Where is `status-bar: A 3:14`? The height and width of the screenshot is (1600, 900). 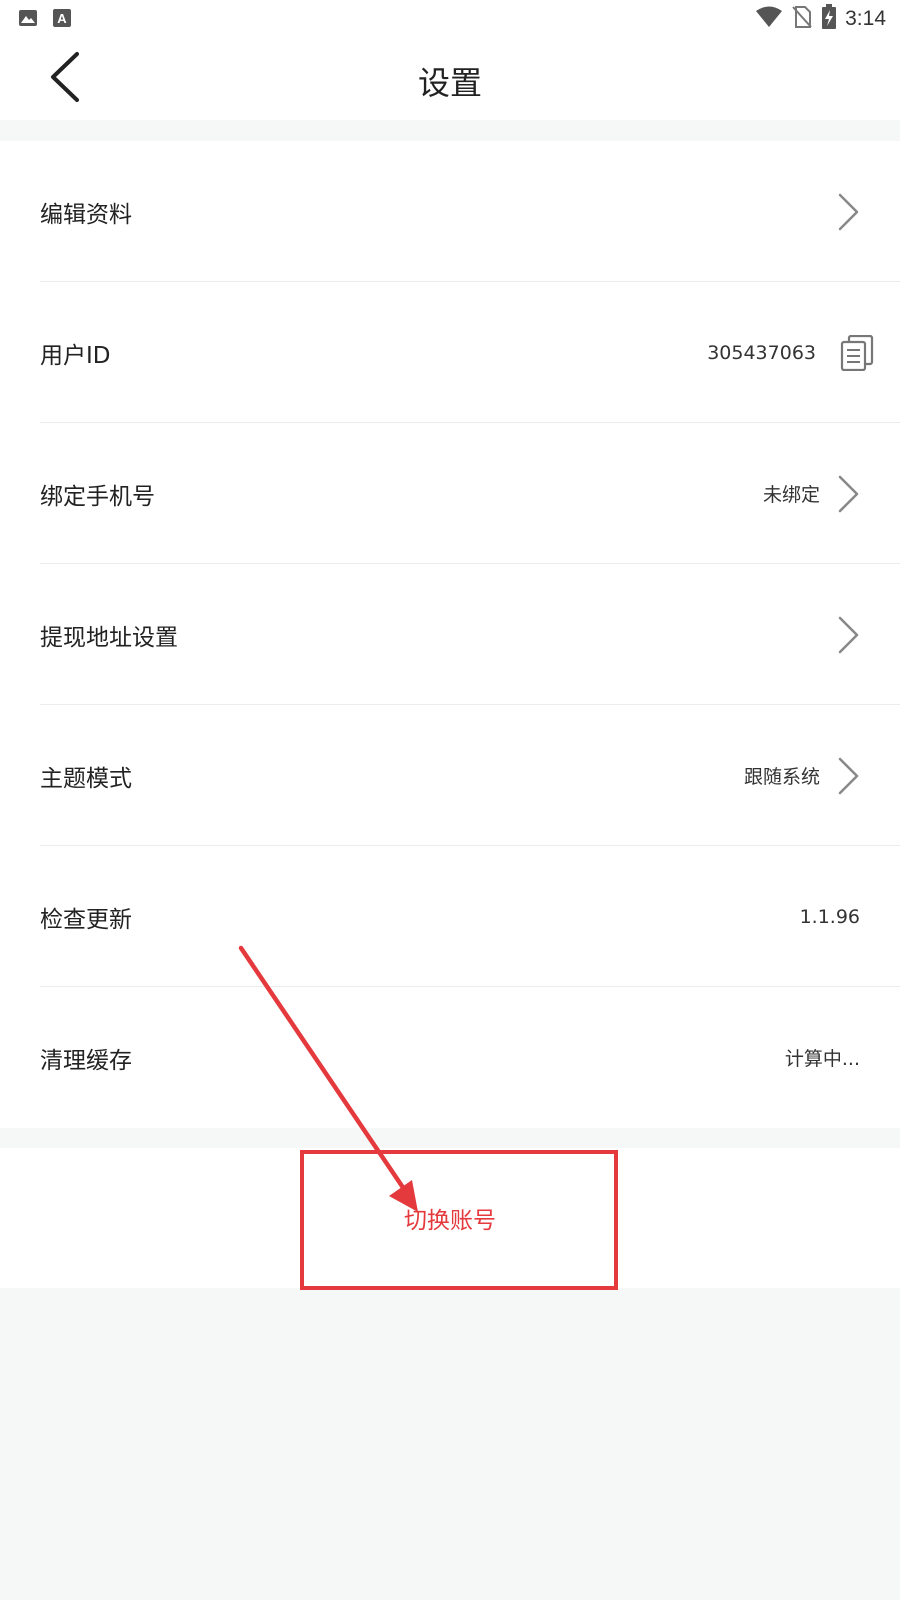
status-bar: A 3:14 is located at coordinates (450, 18).